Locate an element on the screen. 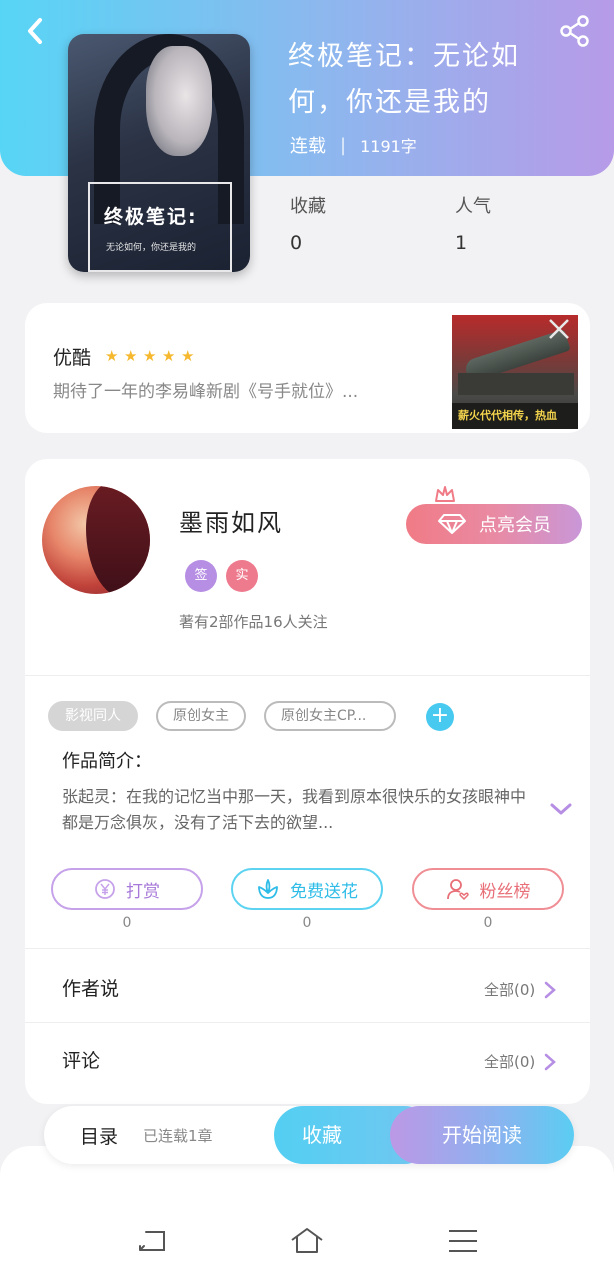 This screenshot has height=1280, width=614. flower-icon is located at coordinates (268, 889).